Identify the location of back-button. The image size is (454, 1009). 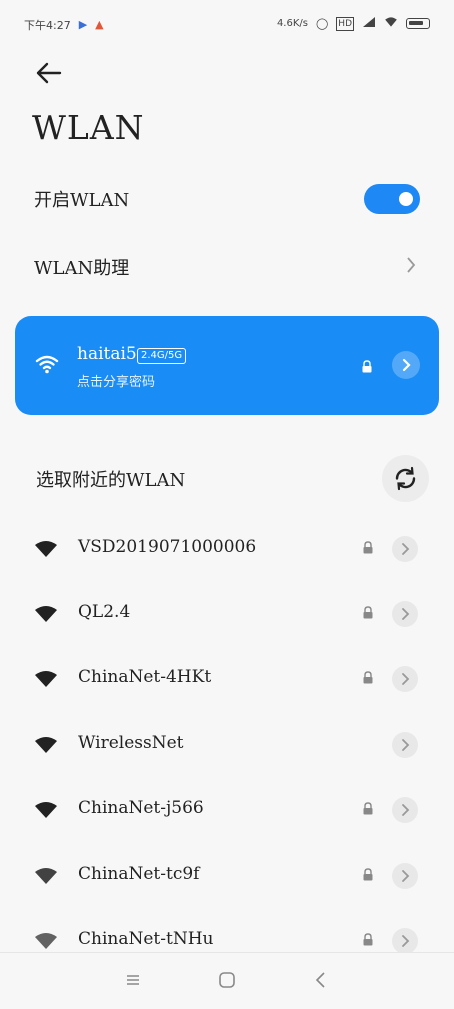
(50, 73).